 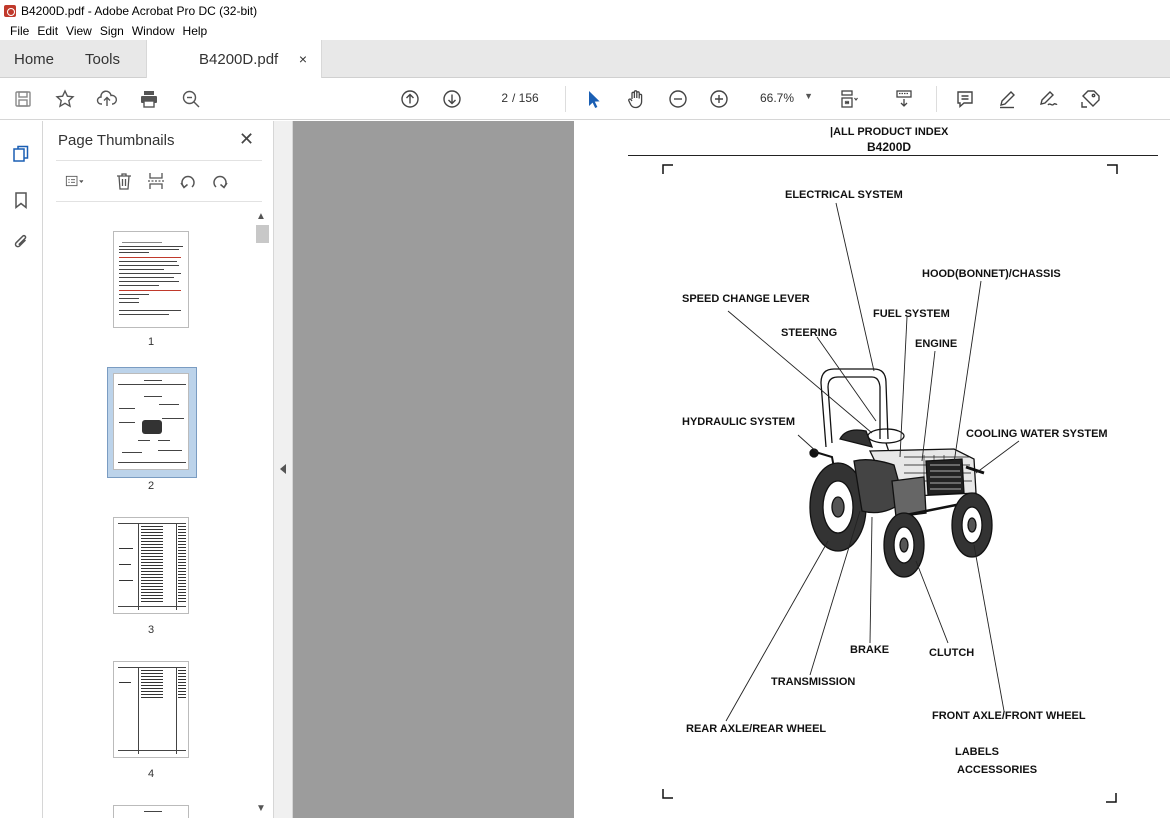 What do you see at coordinates (585, 59) in the screenshot?
I see `tab-bar: Home Tools B4200D.pdf ×` at bounding box center [585, 59].